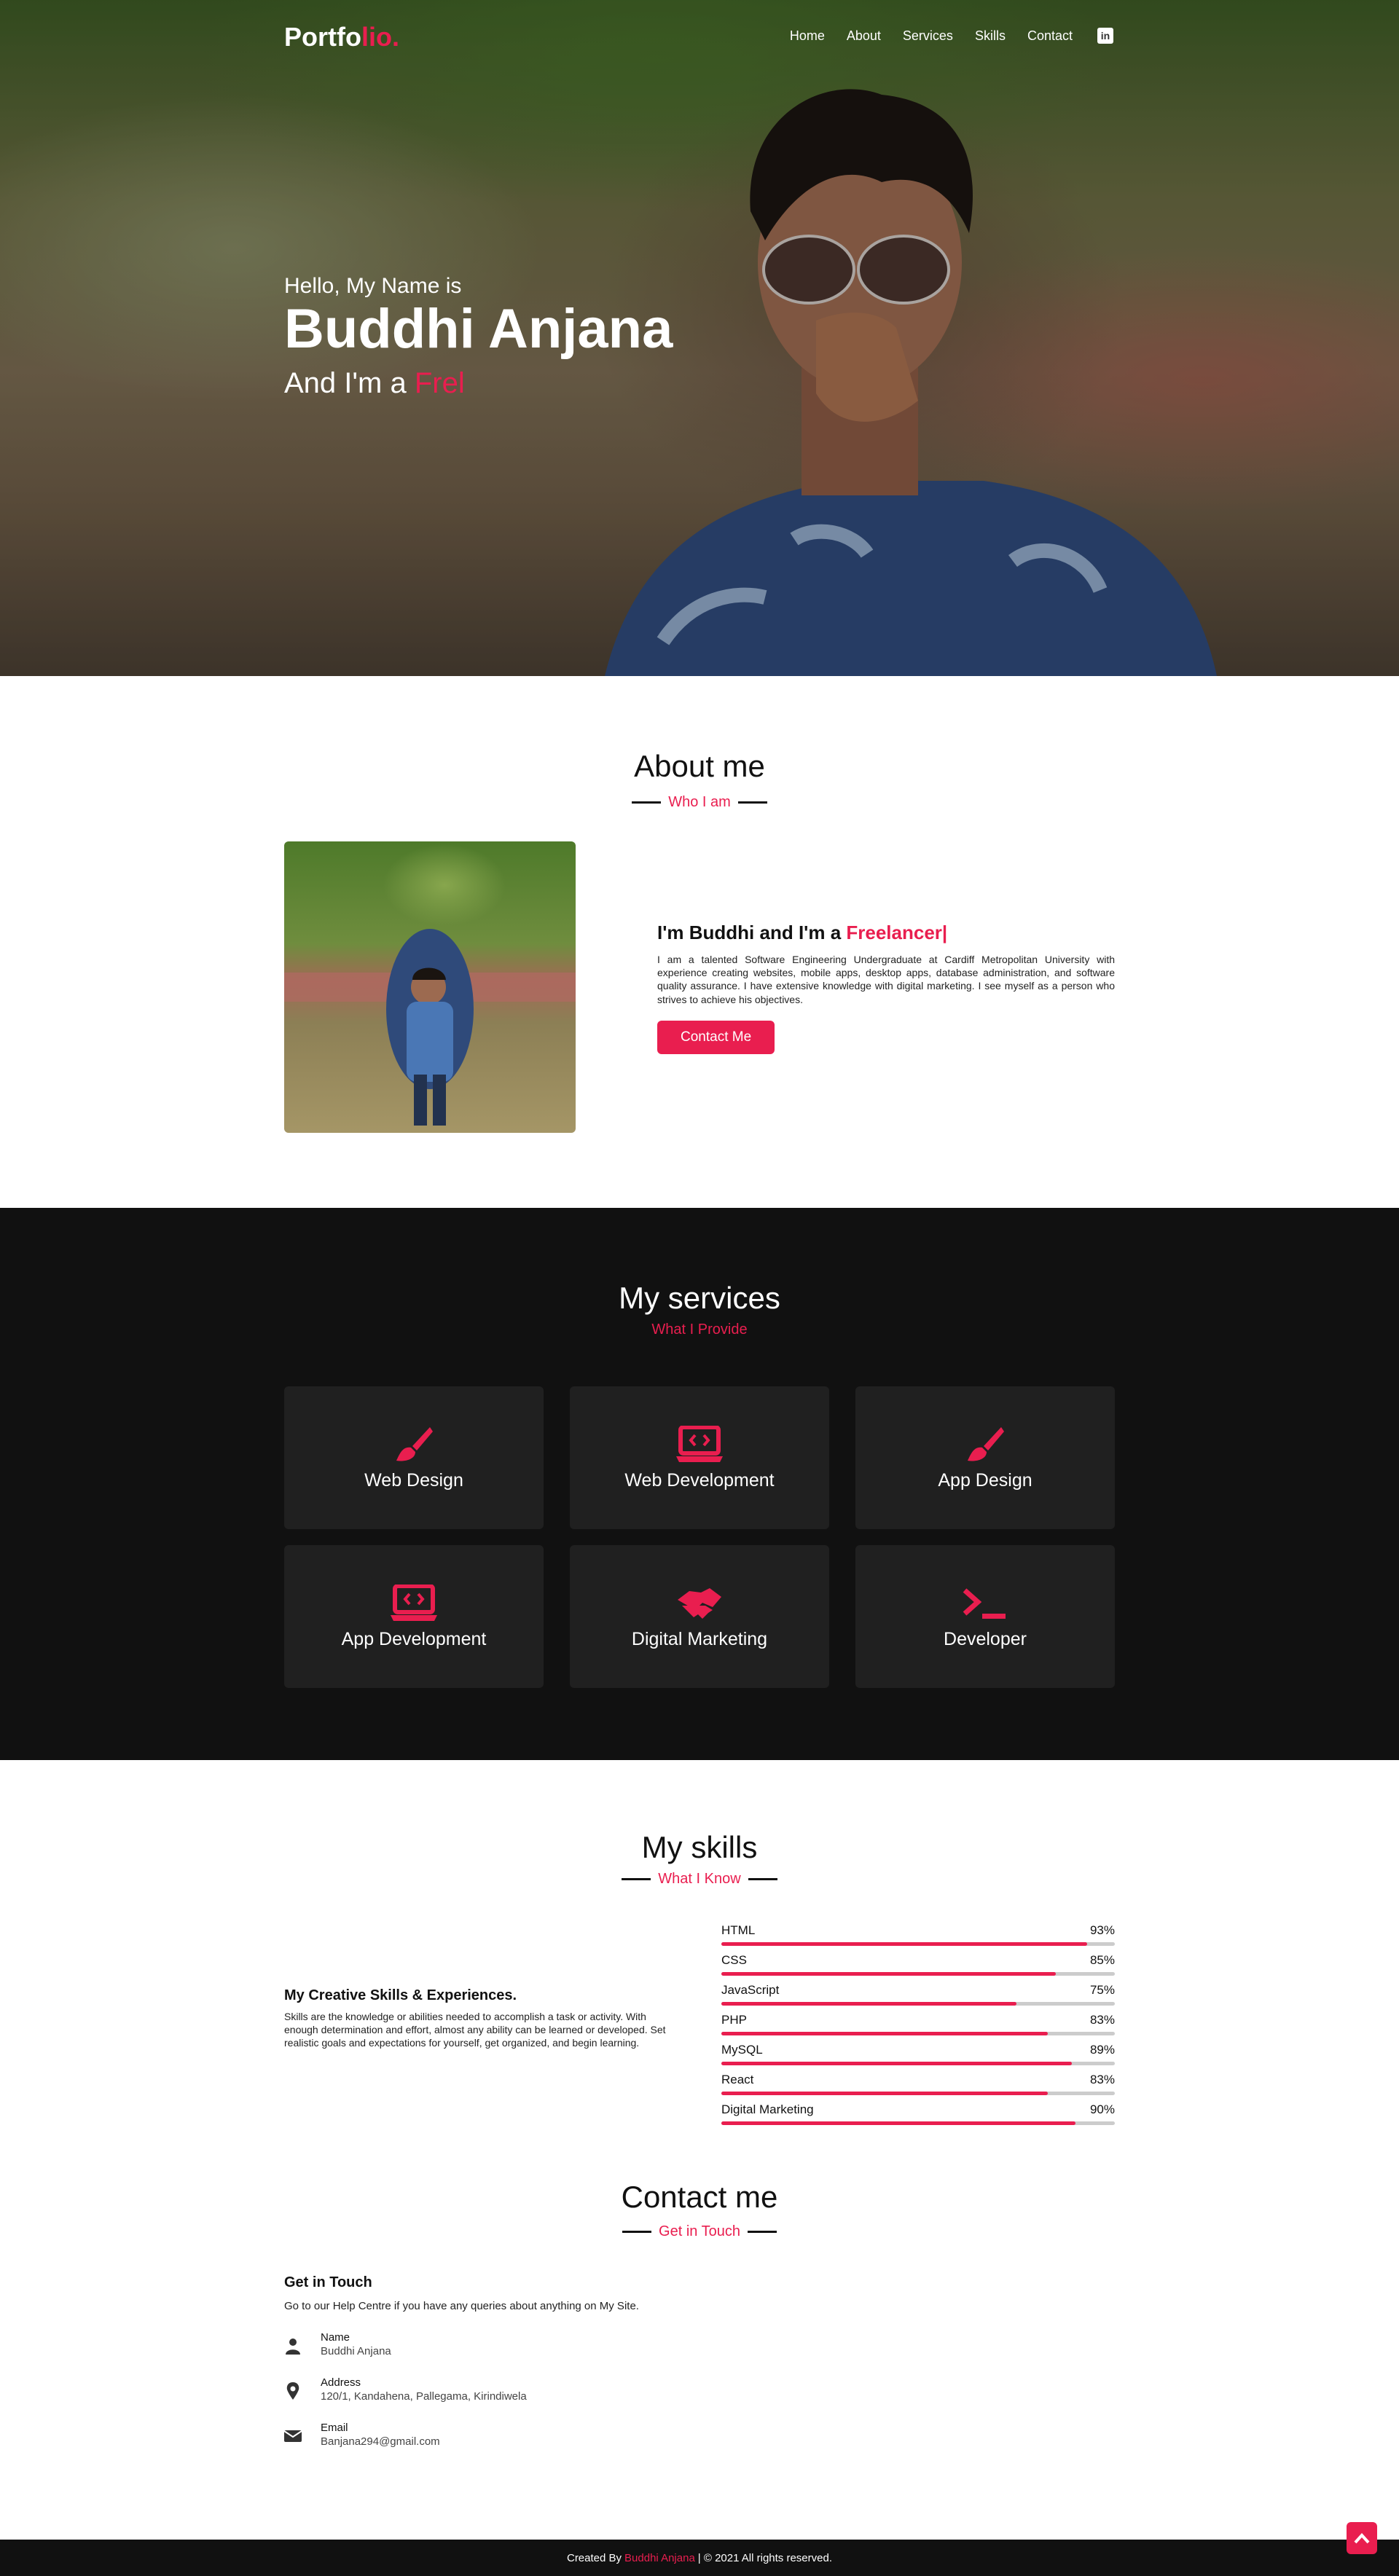 This screenshot has width=1399, height=2576. Describe the element at coordinates (767, 2109) in the screenshot. I see `skill-name: Digital Marketing` at that location.